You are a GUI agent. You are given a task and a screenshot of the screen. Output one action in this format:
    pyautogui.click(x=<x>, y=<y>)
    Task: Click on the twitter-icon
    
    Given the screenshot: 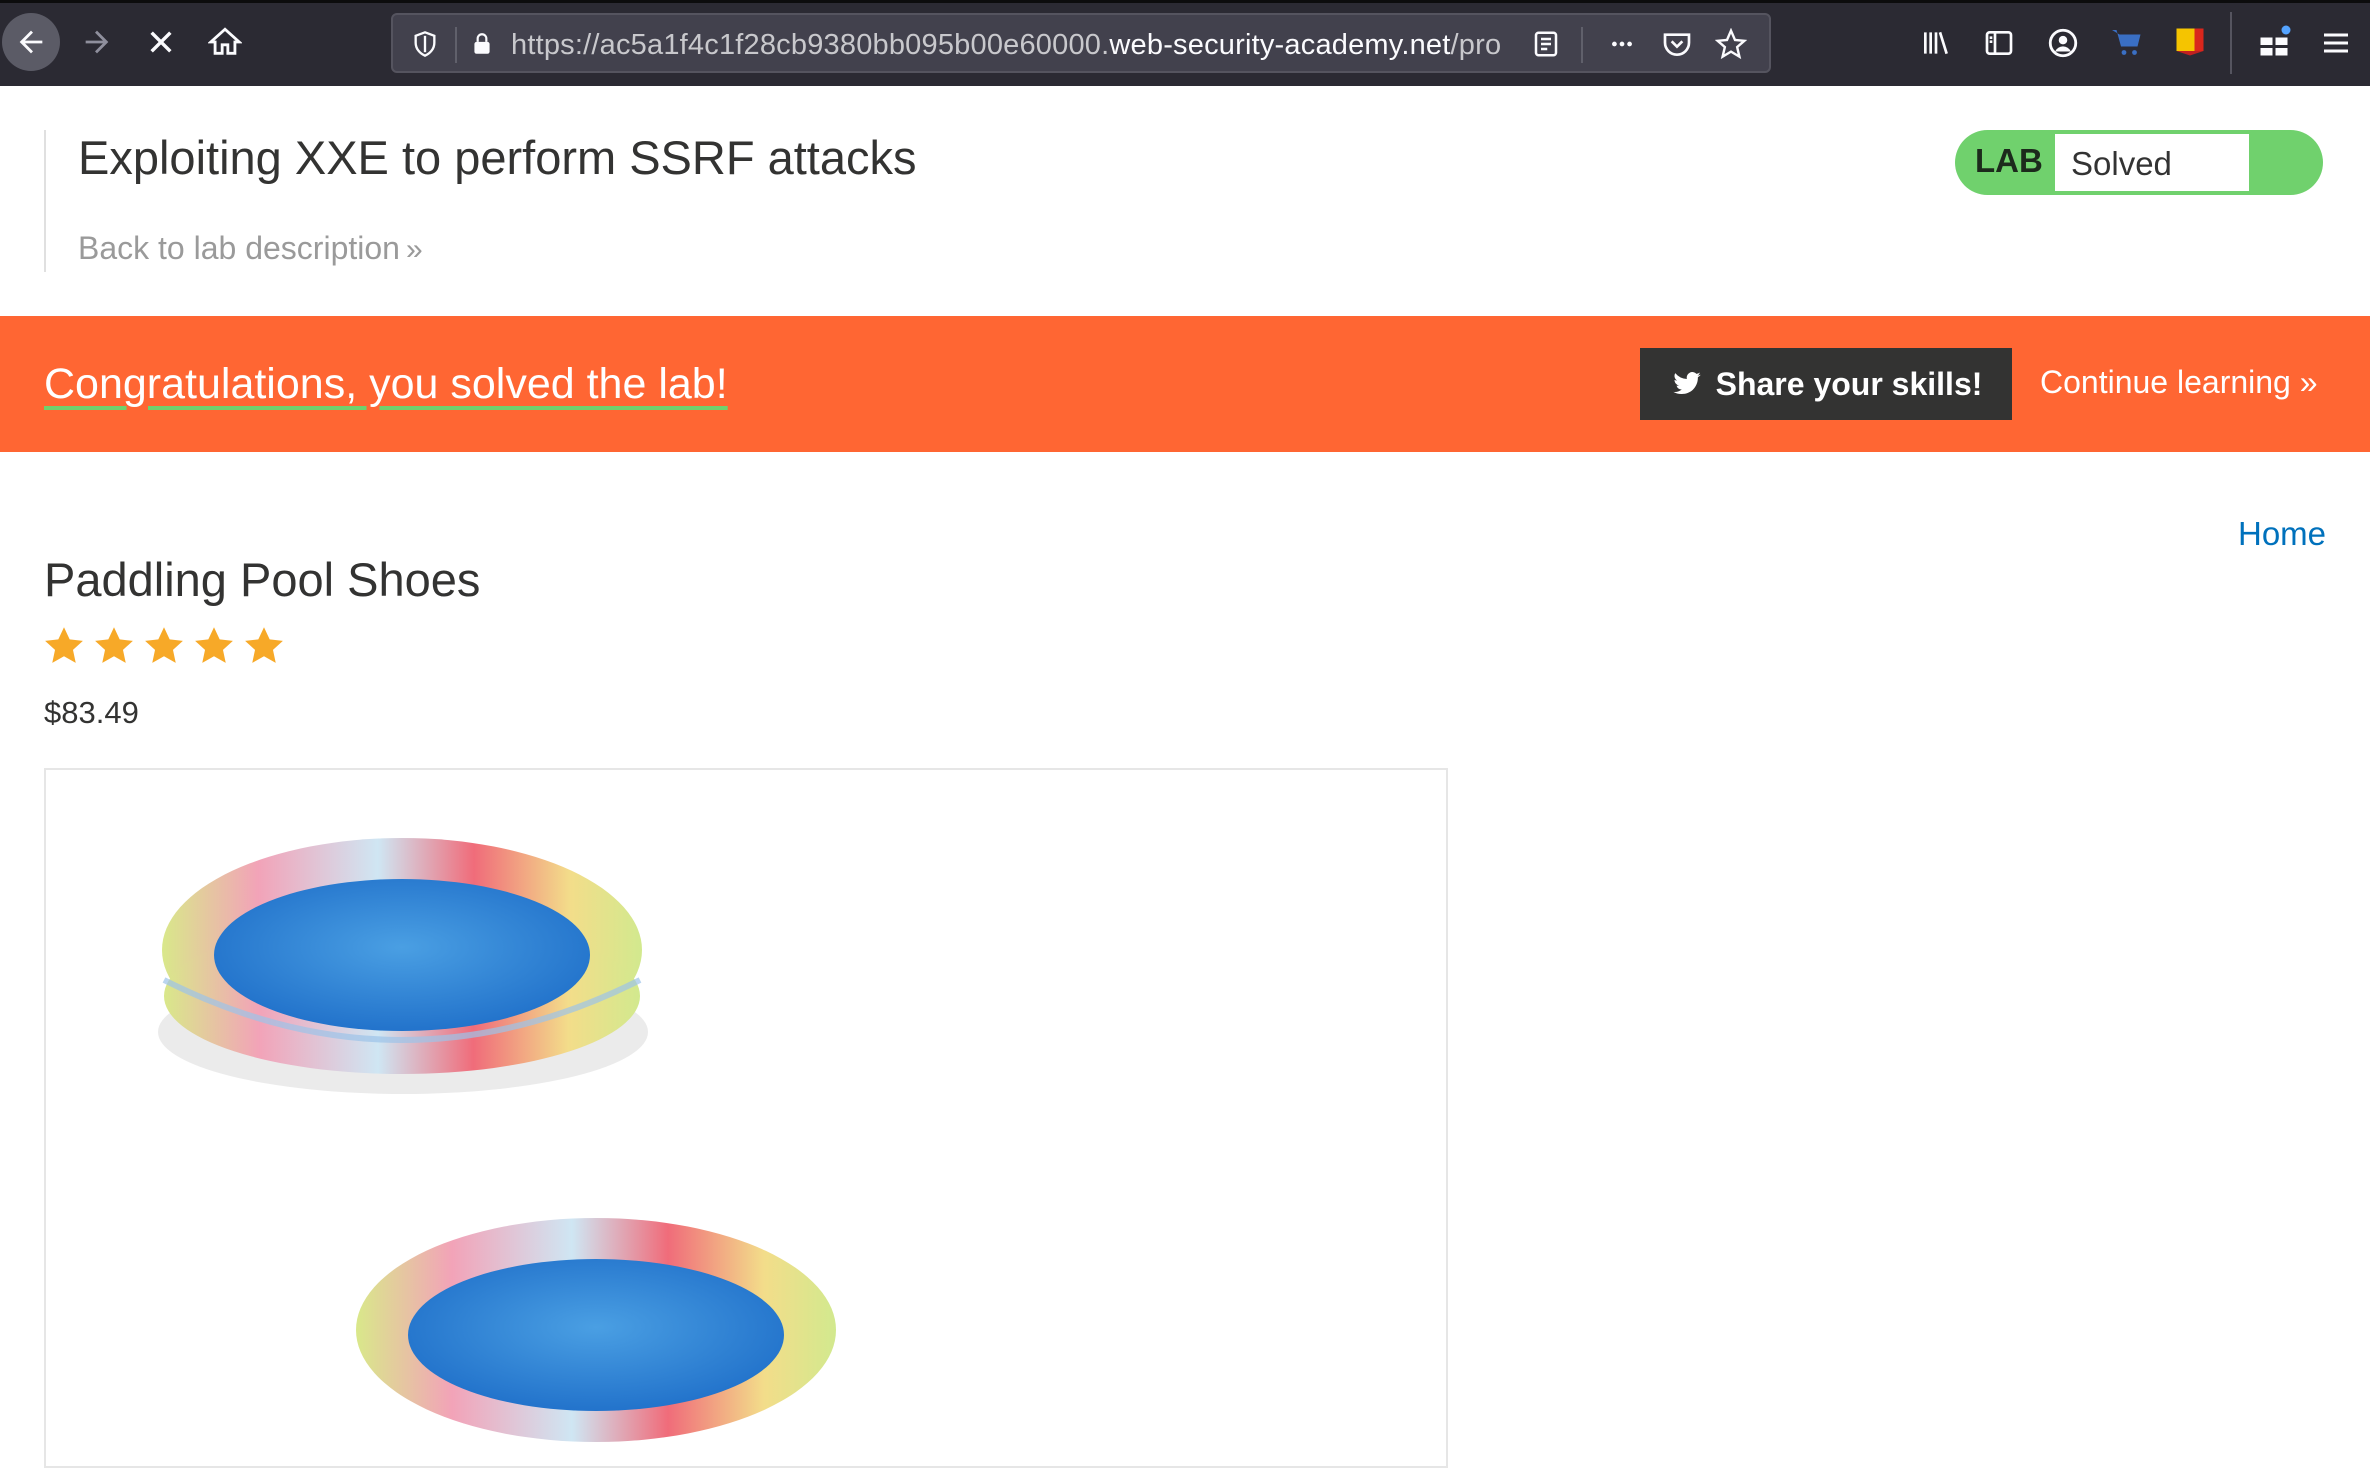 What is the action you would take?
    pyautogui.click(x=1686, y=383)
    